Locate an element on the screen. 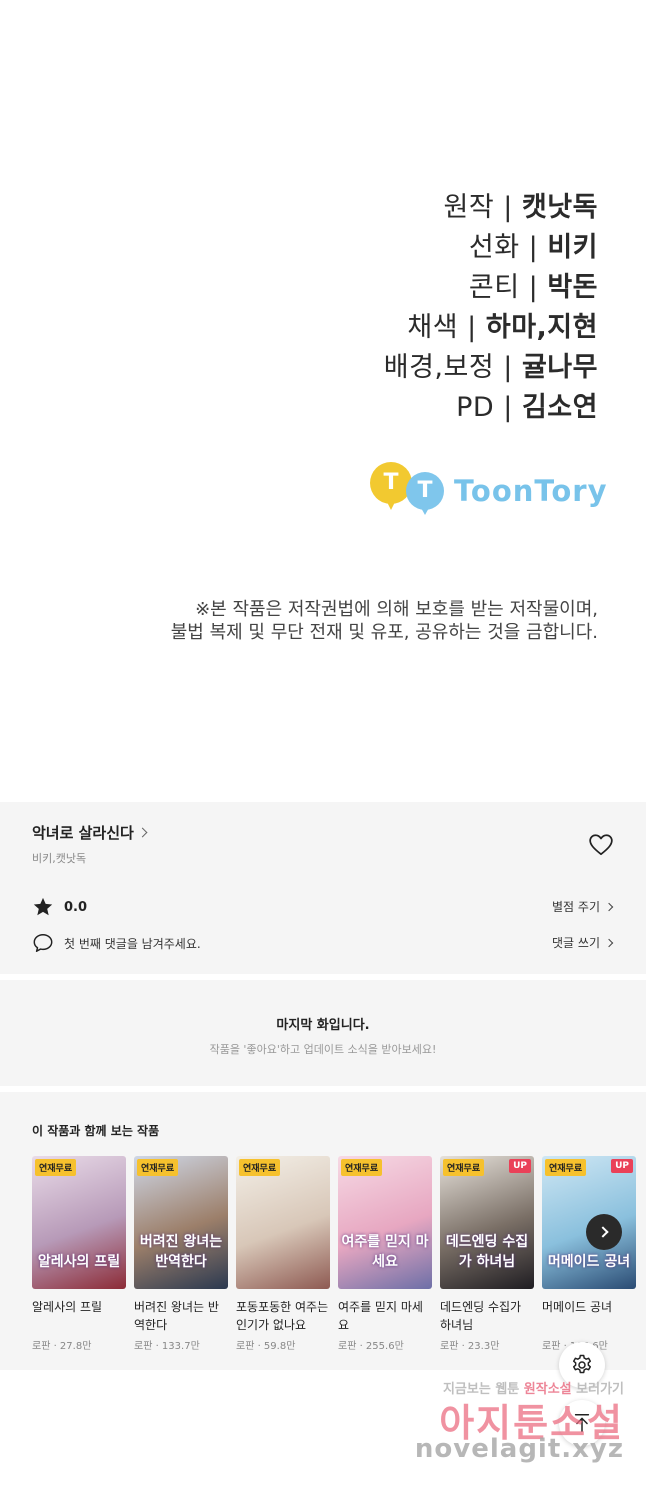  toontory-logo: T T ToonTory is located at coordinates (488, 489).